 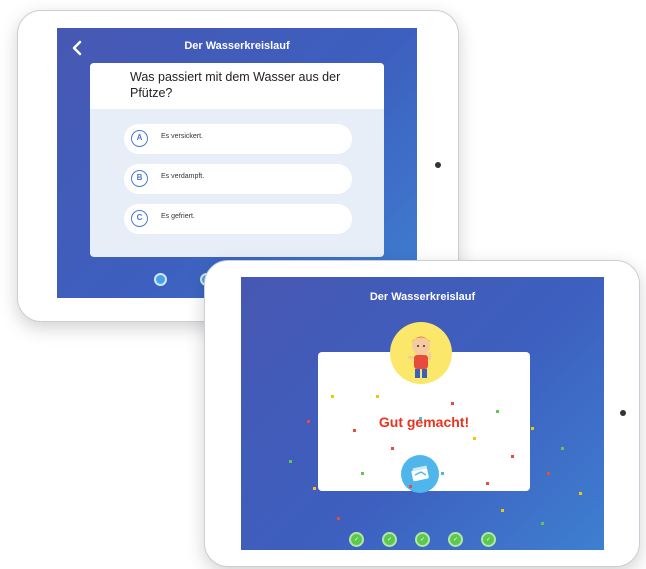 I want to click on result-message: Gut gemacht!, so click(x=424, y=422).